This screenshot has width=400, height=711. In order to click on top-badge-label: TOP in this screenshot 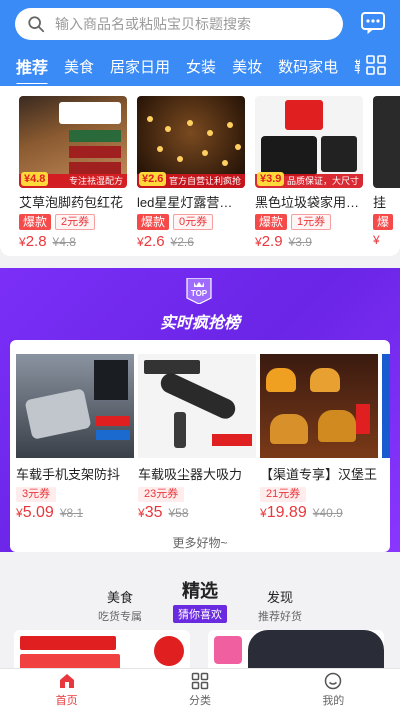, I will do `click(199, 293)`.